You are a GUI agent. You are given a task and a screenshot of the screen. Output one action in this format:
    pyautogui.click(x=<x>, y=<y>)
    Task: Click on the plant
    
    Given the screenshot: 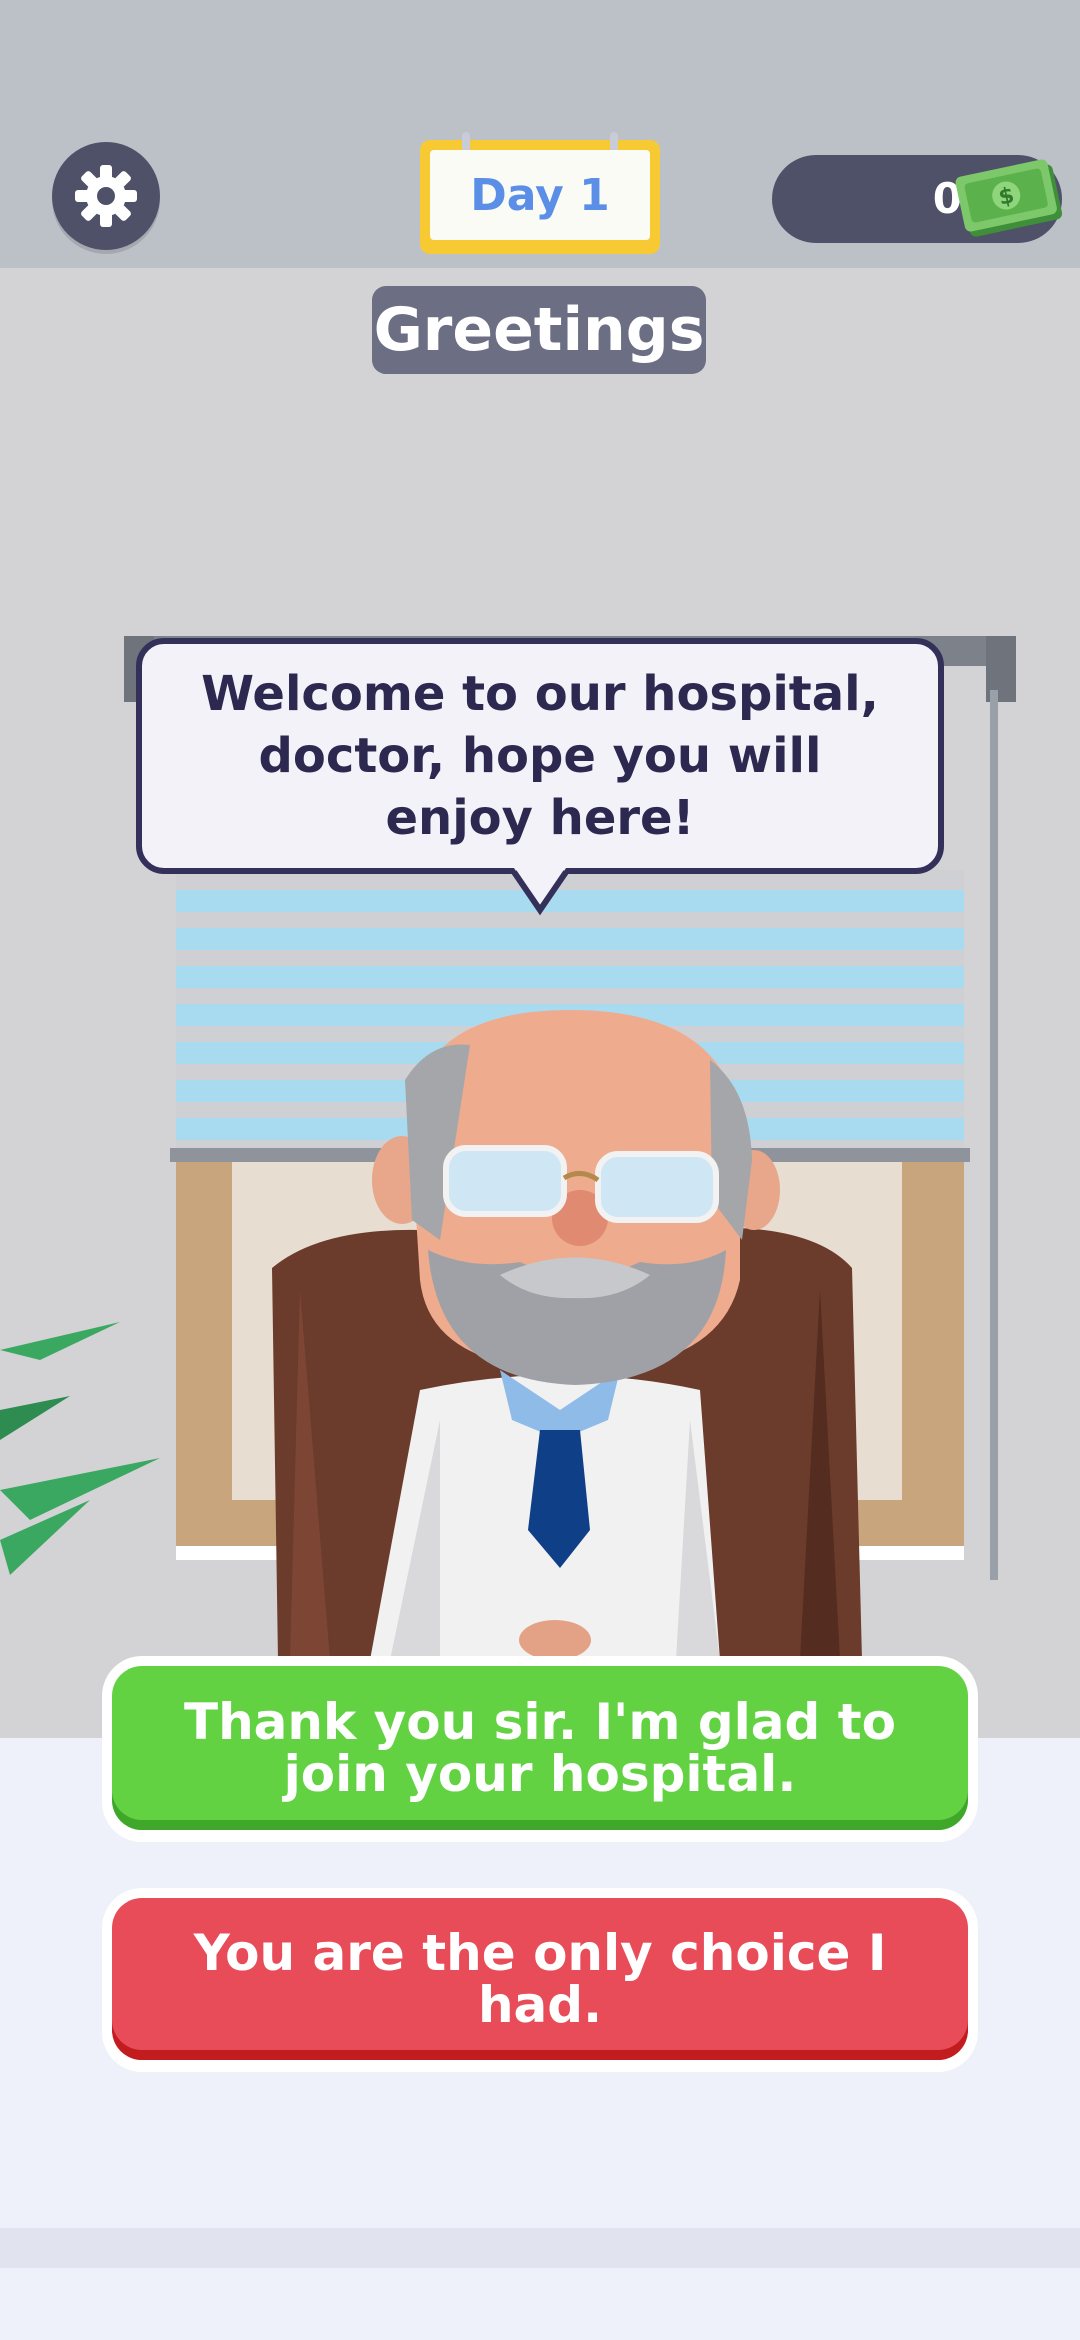 What is the action you would take?
    pyautogui.click(x=80, y=1448)
    